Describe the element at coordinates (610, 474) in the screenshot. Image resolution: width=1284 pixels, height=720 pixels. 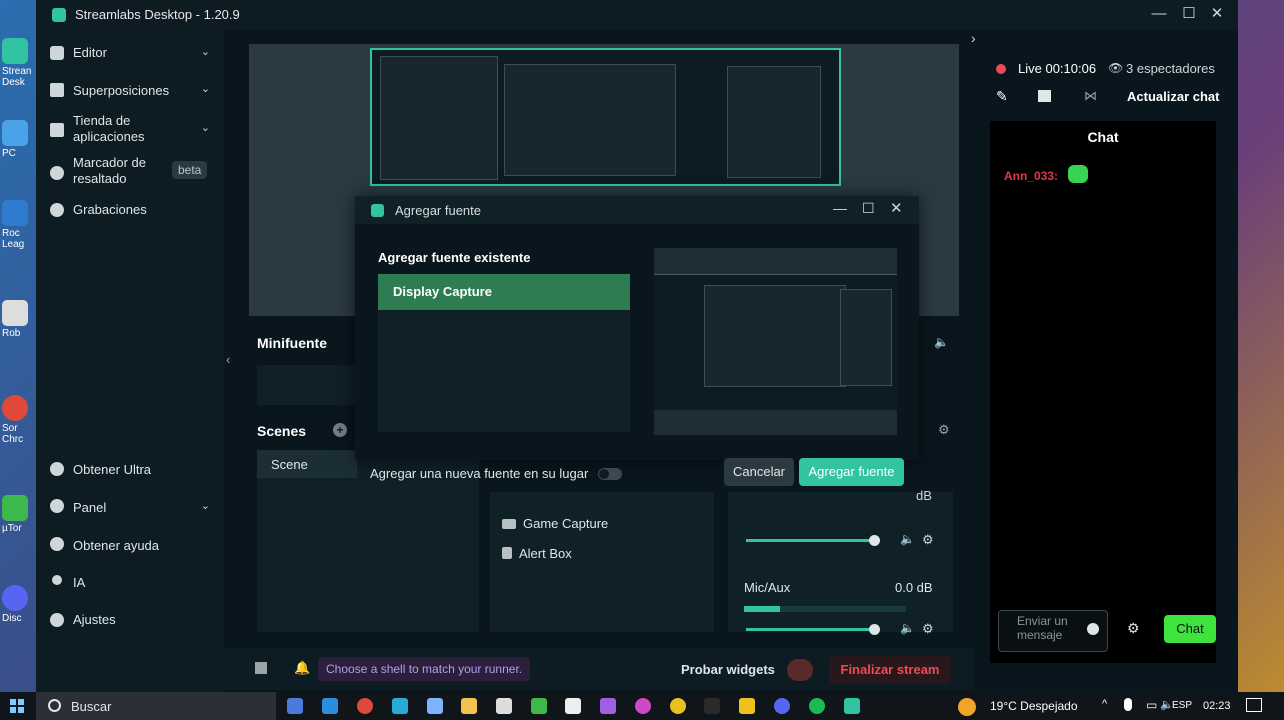
I see `add-new-source-toggle` at that location.